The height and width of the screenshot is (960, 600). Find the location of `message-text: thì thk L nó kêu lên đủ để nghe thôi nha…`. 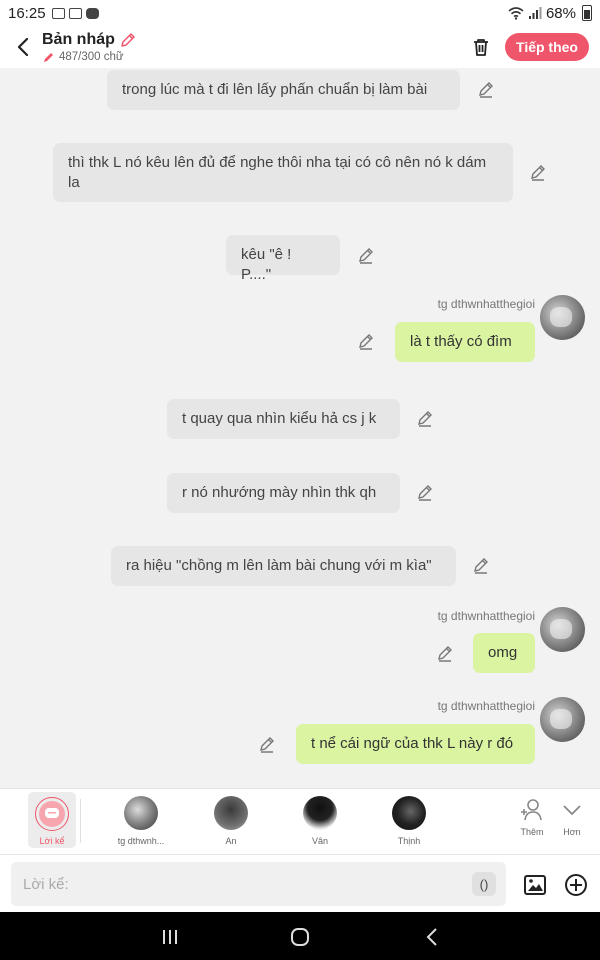

message-text: thì thk L nó kêu lên đủ để nghe thôi nha… is located at coordinates (277, 172).